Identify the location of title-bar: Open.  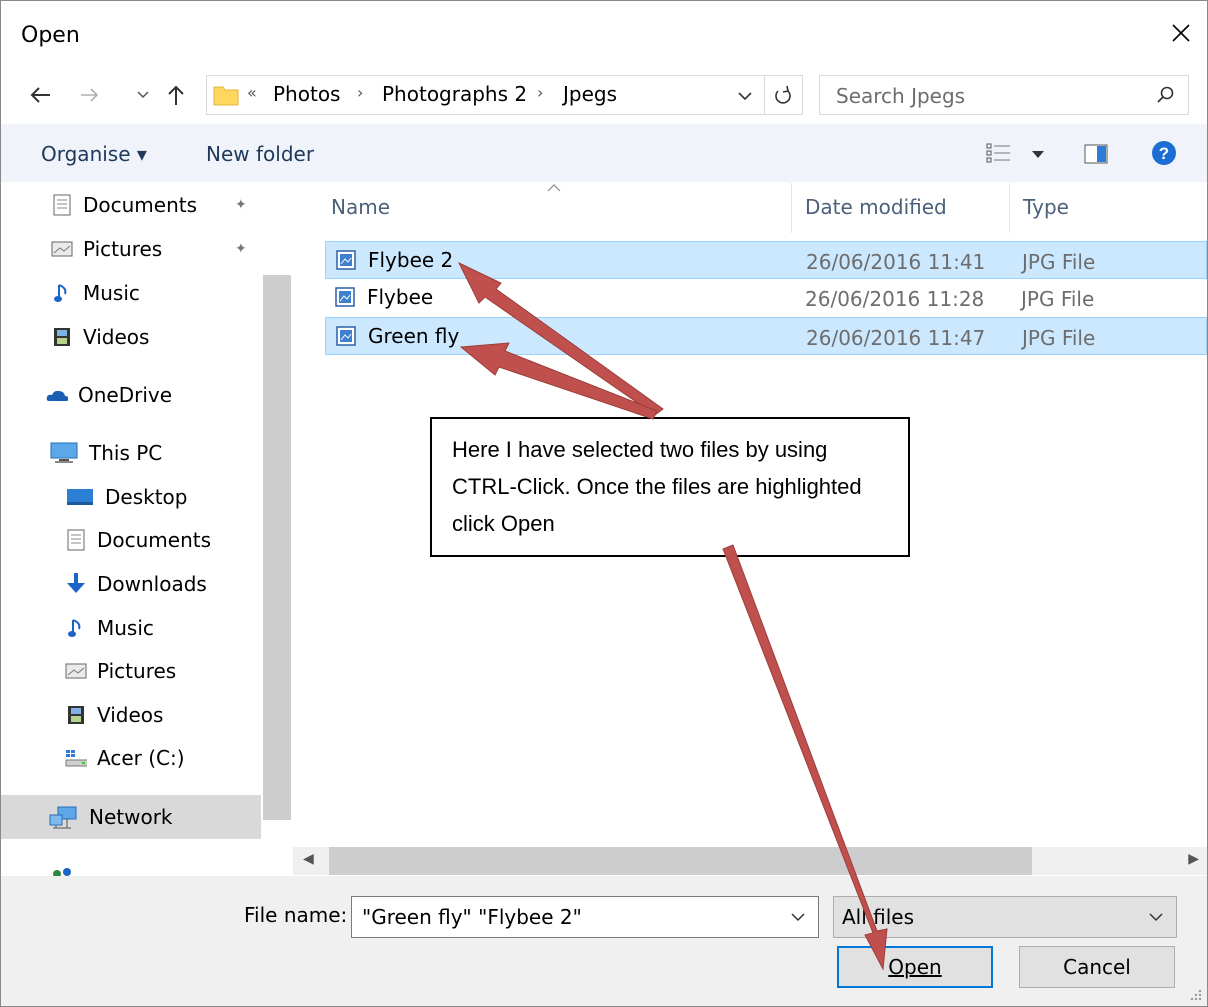
(604, 36).